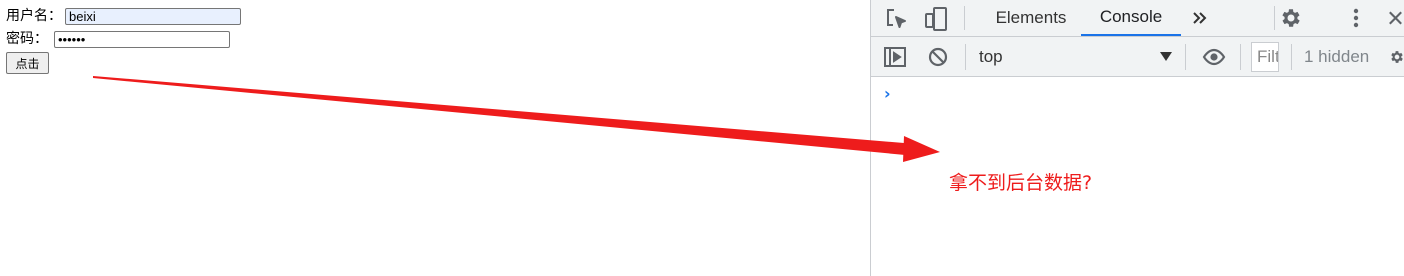 This screenshot has width=1404, height=276. I want to click on inspect-element-icon, so click(896, 19).